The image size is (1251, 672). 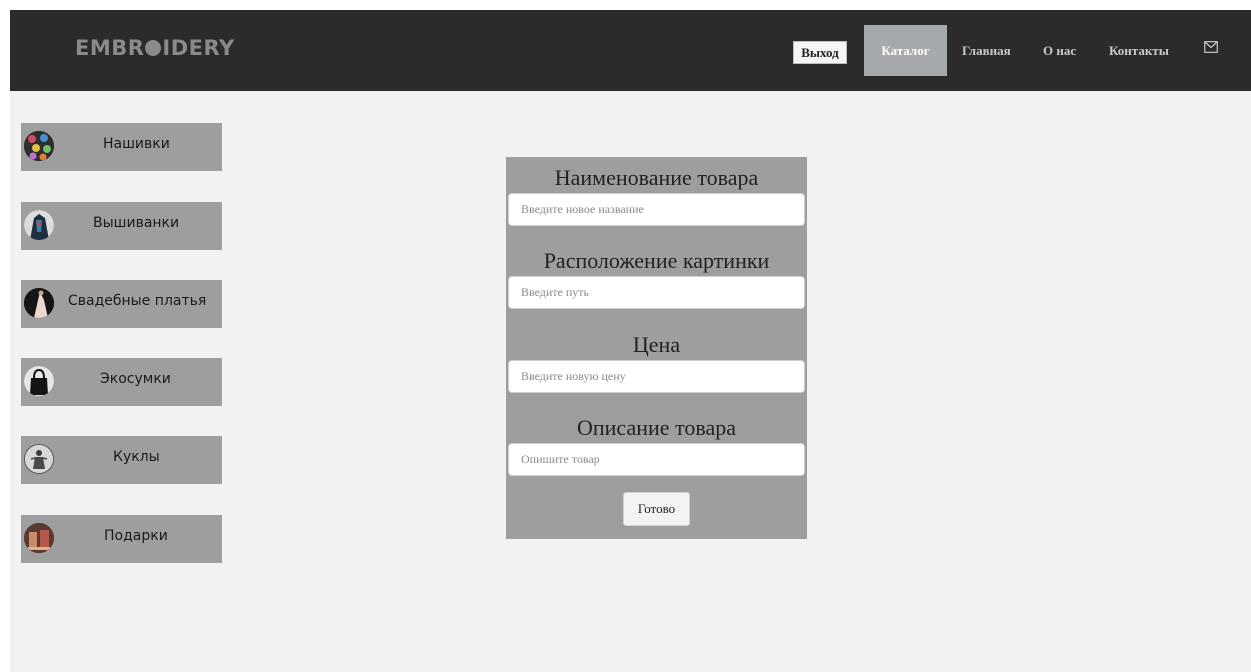 What do you see at coordinates (110, 48) in the screenshot?
I see `logo-text-left: EMBR` at bounding box center [110, 48].